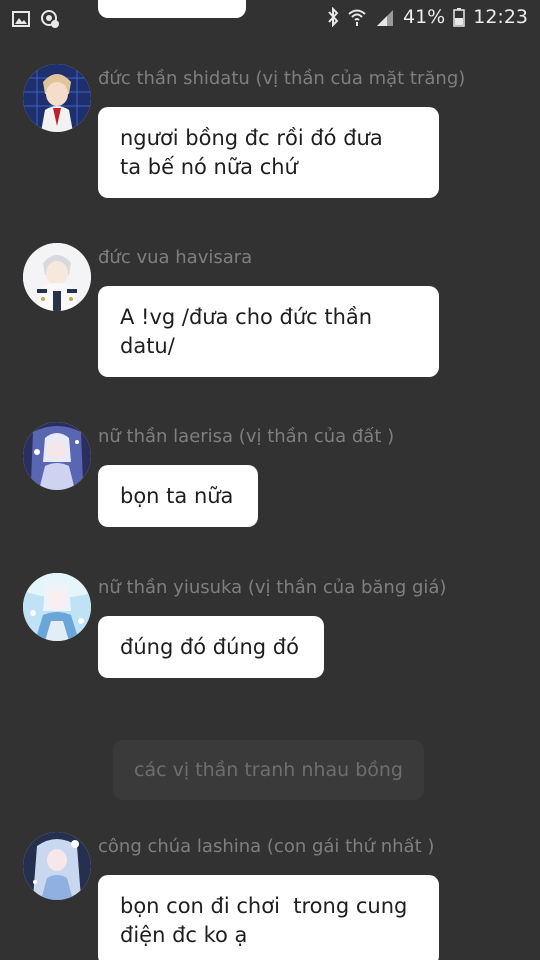 The width and height of the screenshot is (540, 960). I want to click on sender-name: đức vua havisara, so click(175, 257).